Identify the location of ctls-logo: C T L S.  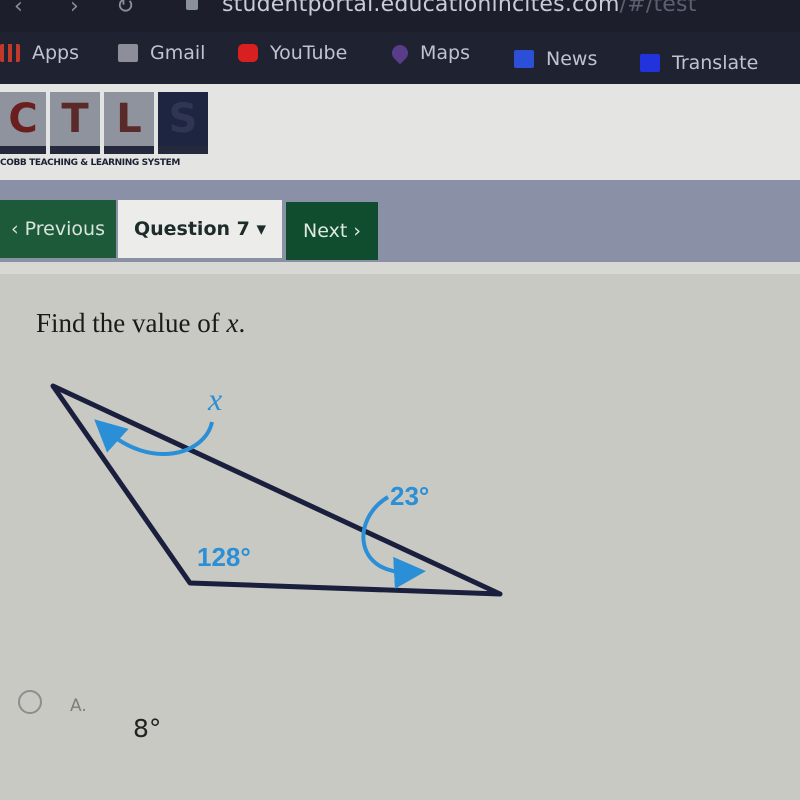
(104, 125).